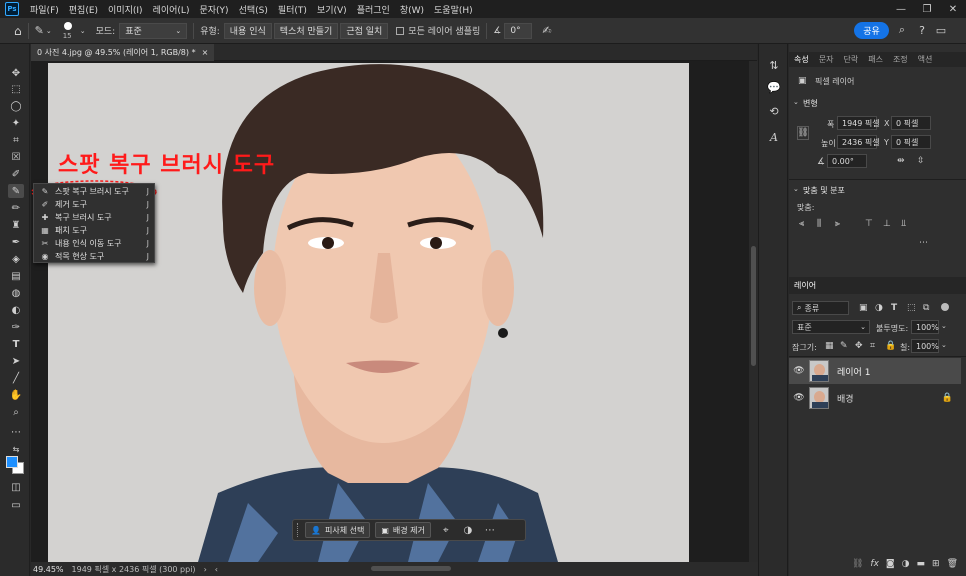  Describe the element at coordinates (94, 256) in the screenshot. I see `flyout-item-red-eye: ◉ 적목 현상 도구 J` at that location.